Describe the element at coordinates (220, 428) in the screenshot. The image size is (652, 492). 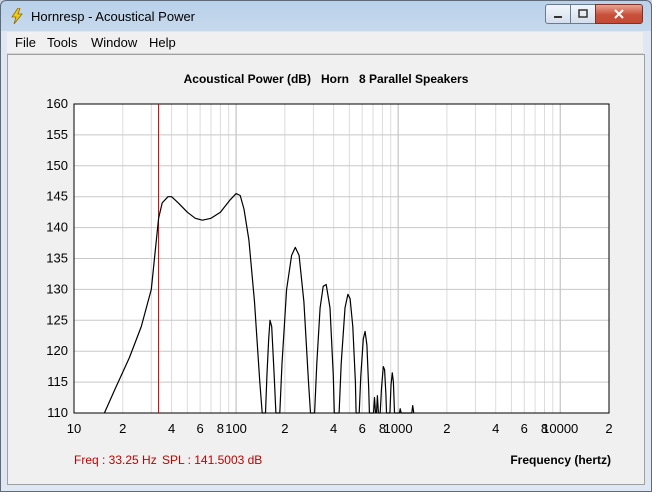
I see `x-tick-label: 8` at that location.